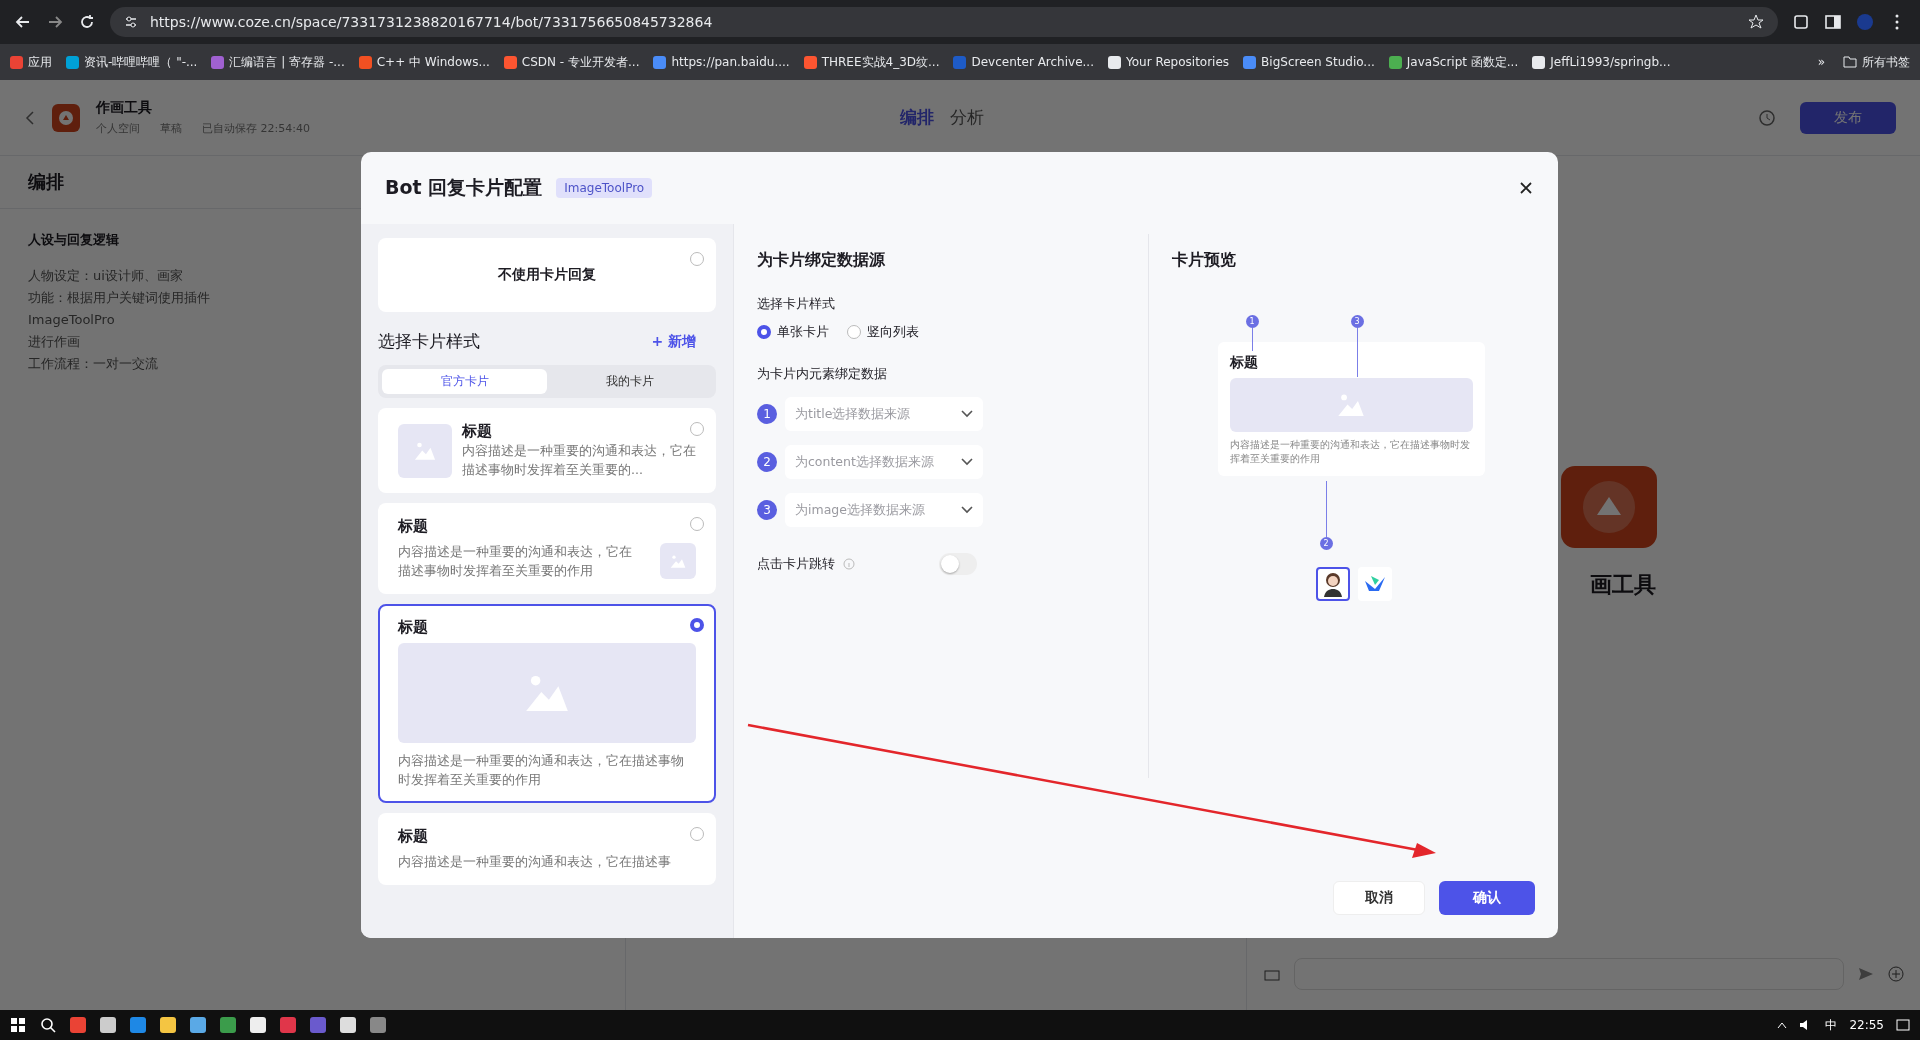  I want to click on history-icon, so click(1767, 117).